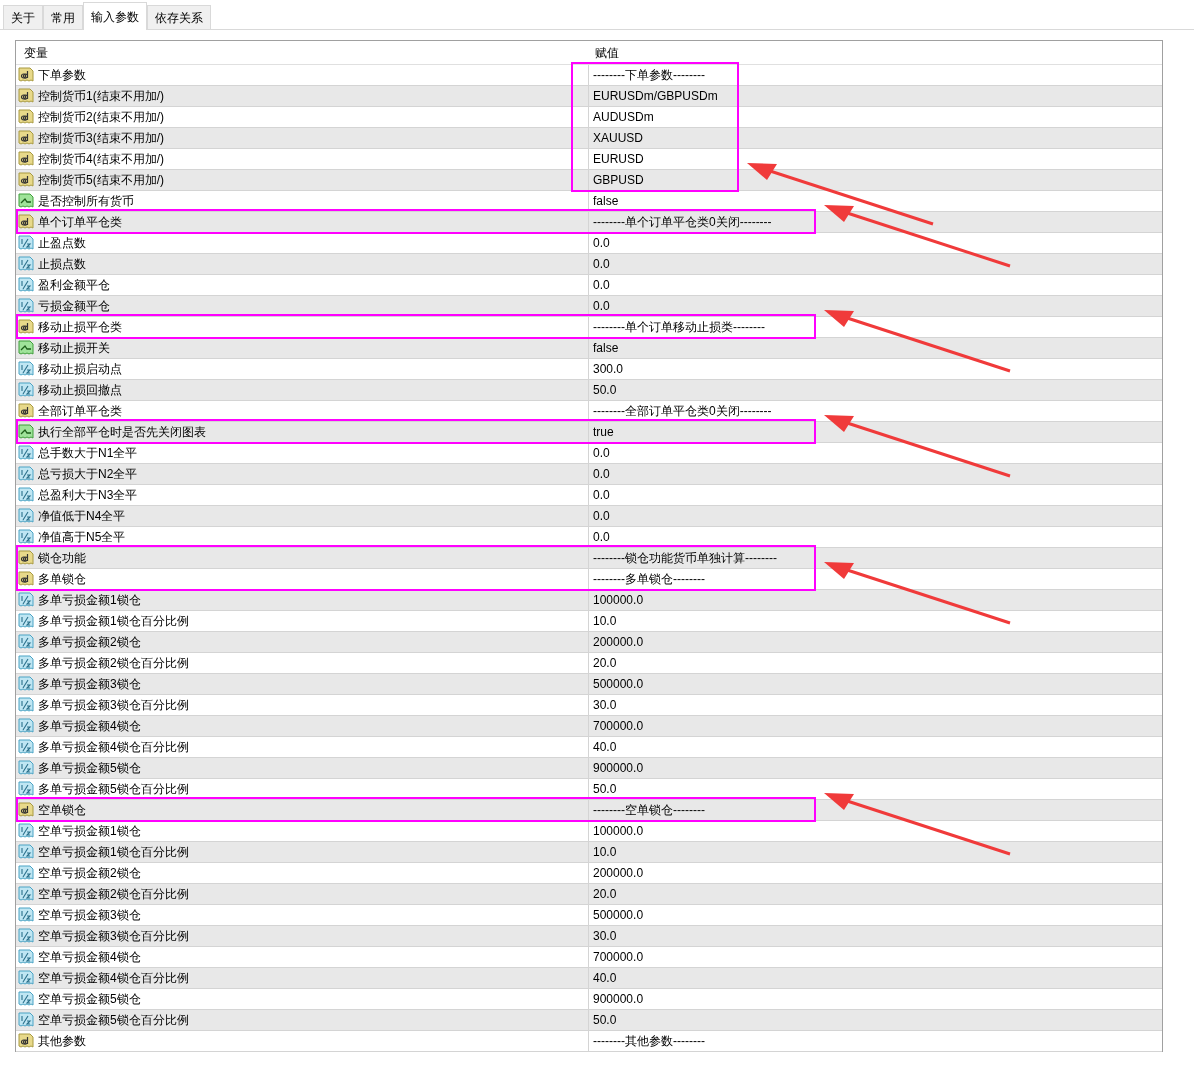  What do you see at coordinates (616, 138) in the screenshot?
I see `parameter-value: XAUUSD` at bounding box center [616, 138].